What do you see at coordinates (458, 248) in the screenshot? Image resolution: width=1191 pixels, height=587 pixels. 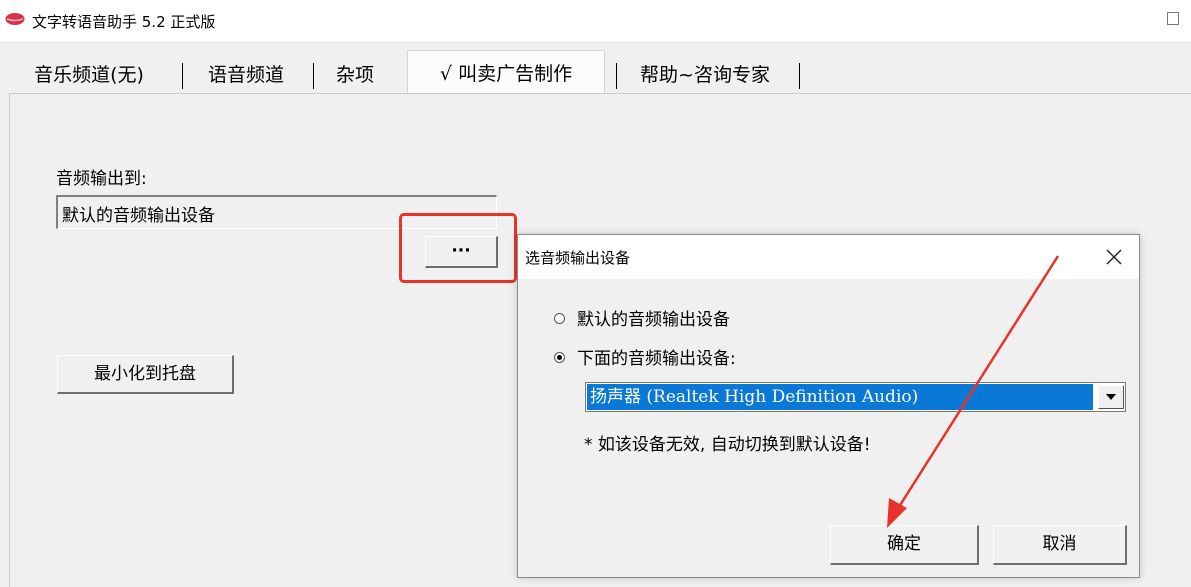 I see `highlight-box` at bounding box center [458, 248].